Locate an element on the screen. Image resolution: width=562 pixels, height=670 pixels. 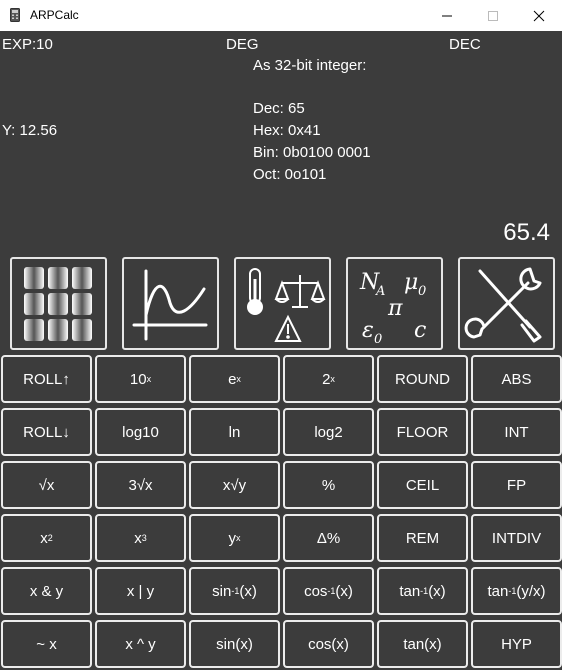
key-label: ROLL↓ is located at coordinates (46, 432).